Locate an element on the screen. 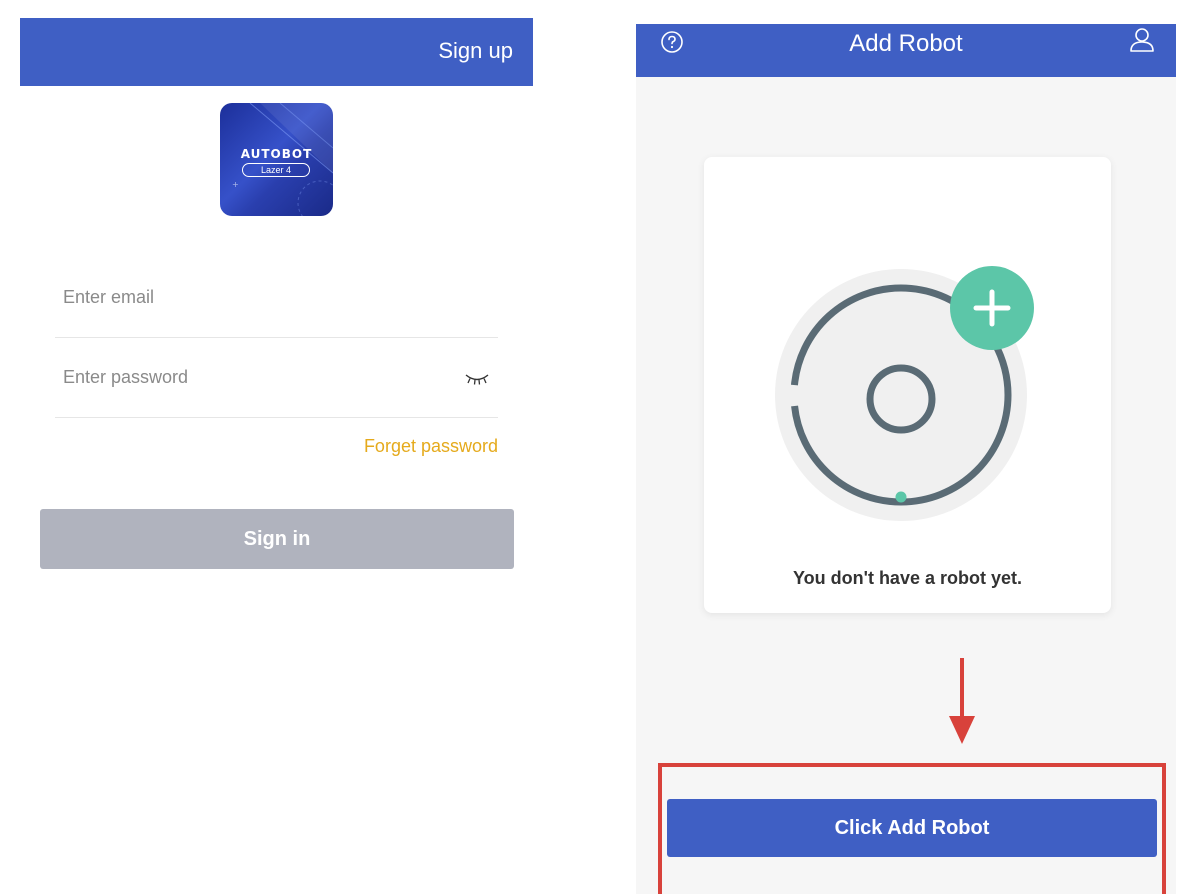 The height and width of the screenshot is (894, 1200). eye-closed-icon is located at coordinates (477, 379).